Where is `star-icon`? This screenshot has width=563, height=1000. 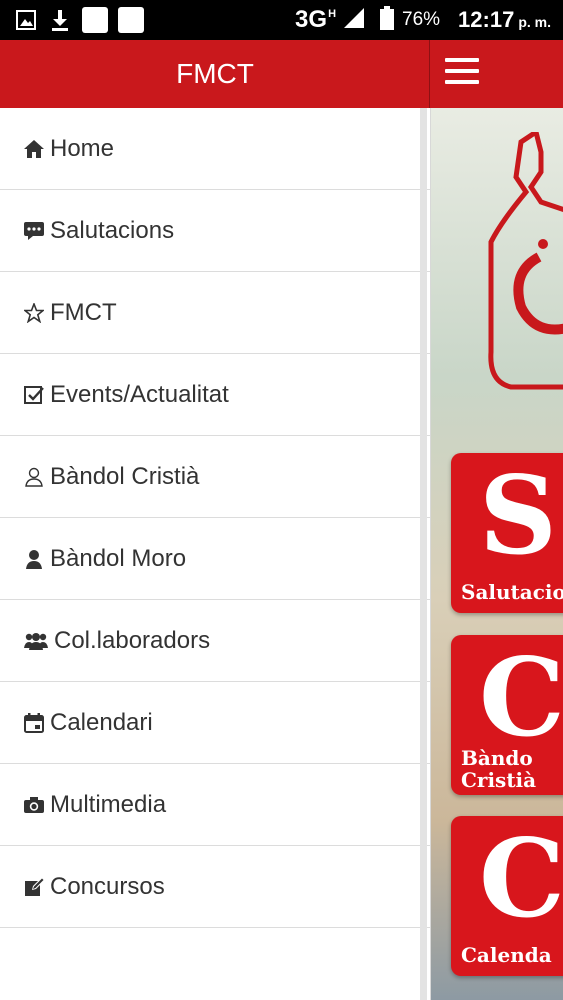 star-icon is located at coordinates (34, 312).